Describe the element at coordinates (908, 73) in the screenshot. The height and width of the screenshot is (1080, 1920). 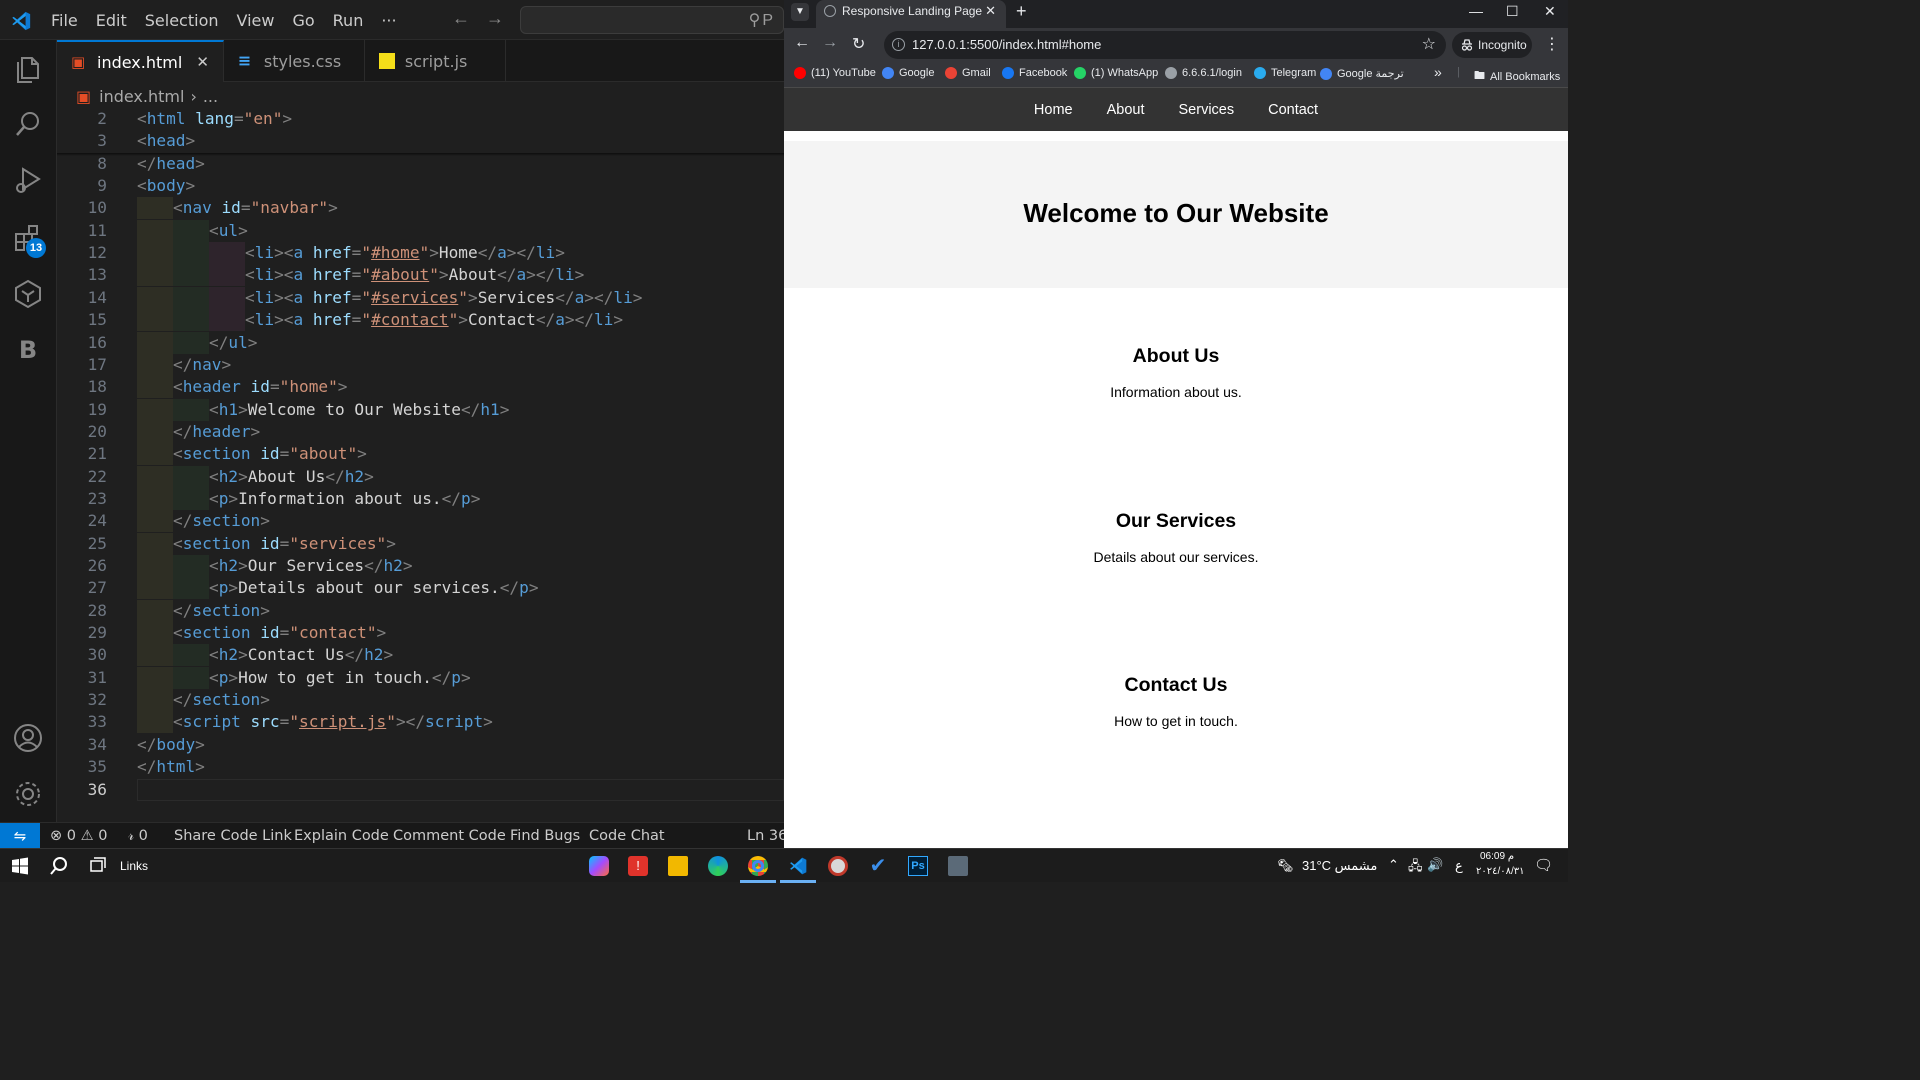
I see `bookmark-item: Google` at that location.